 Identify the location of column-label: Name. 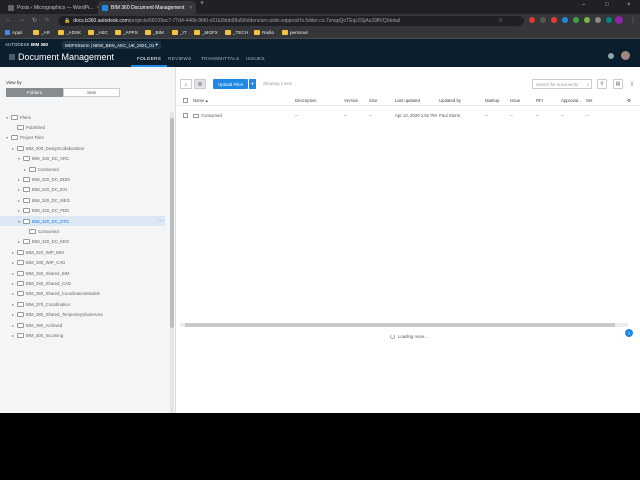
(199, 100).